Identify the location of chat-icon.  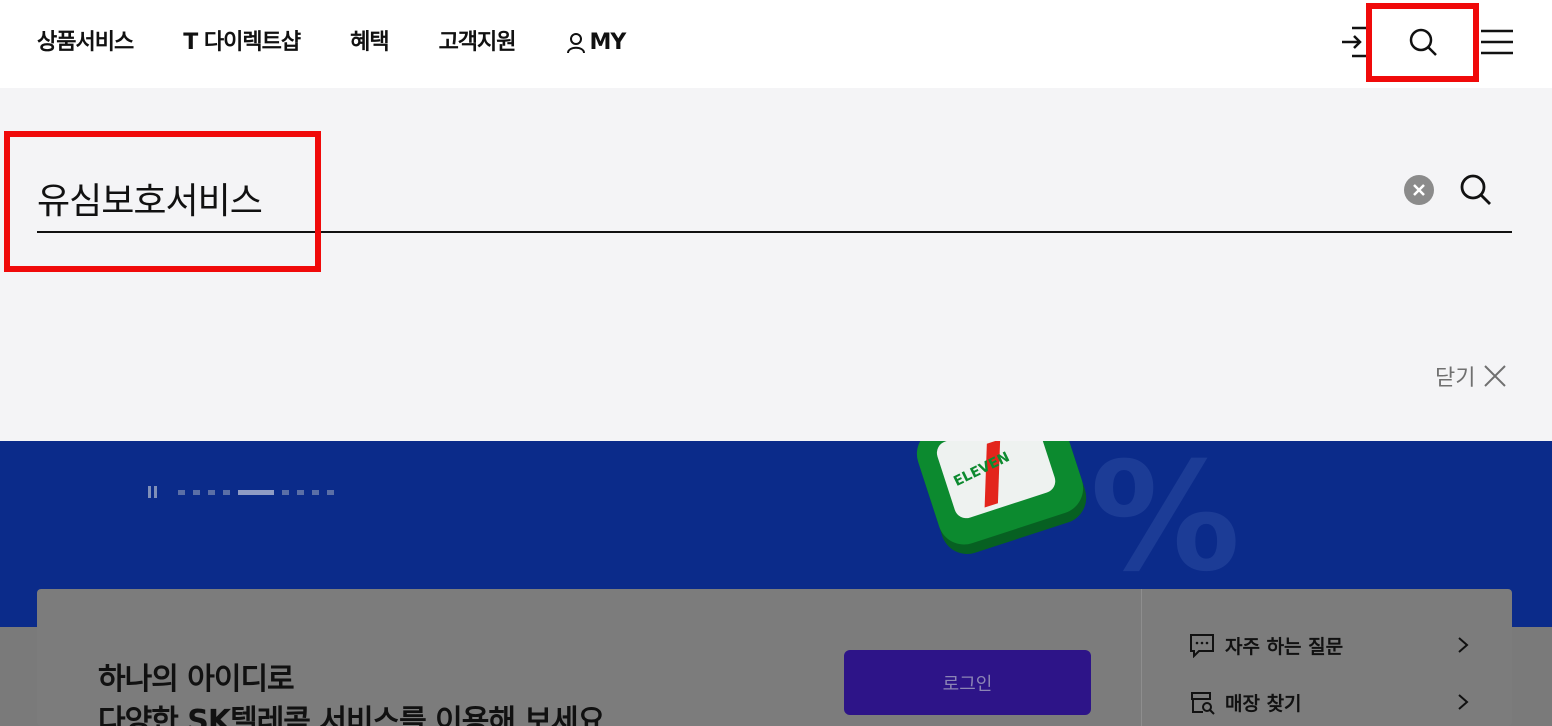
(1202, 646).